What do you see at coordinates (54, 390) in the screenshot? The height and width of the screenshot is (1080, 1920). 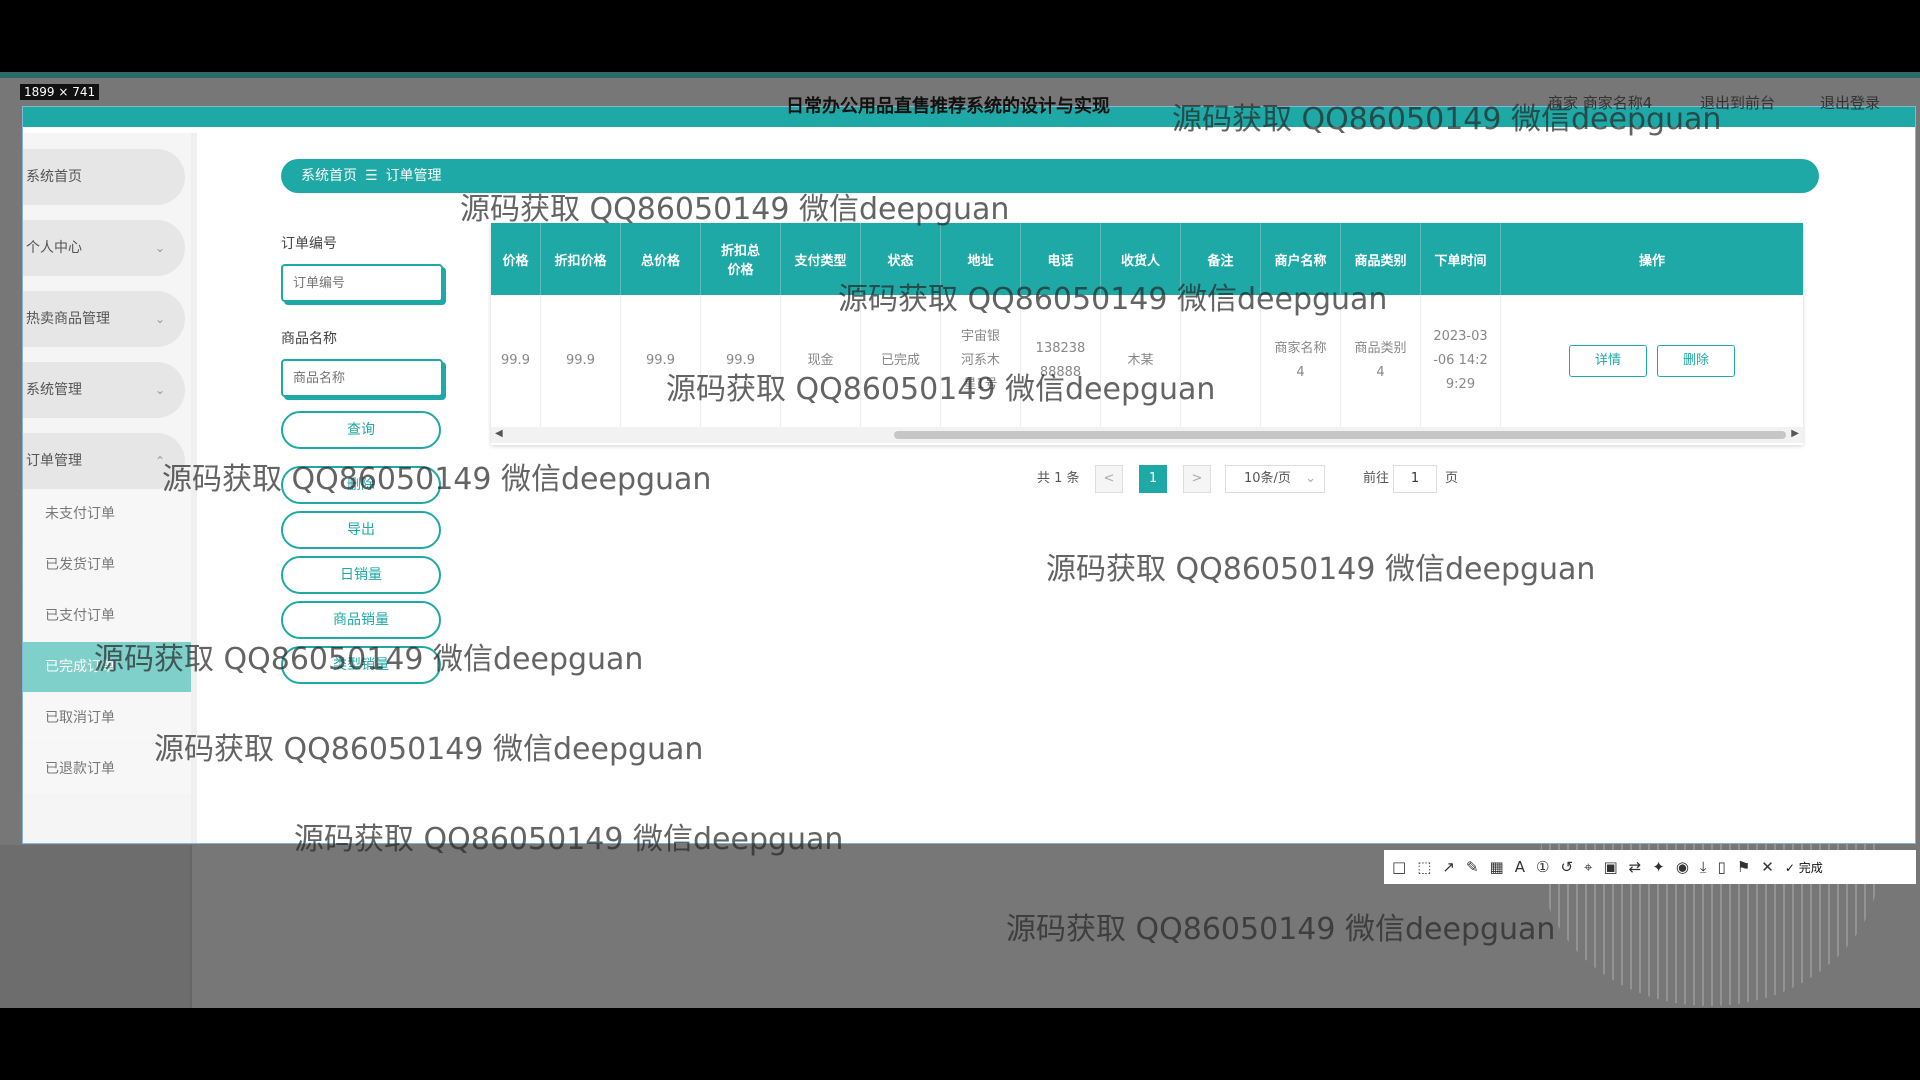 I see `sidebar-item-label: 系统管理` at bounding box center [54, 390].